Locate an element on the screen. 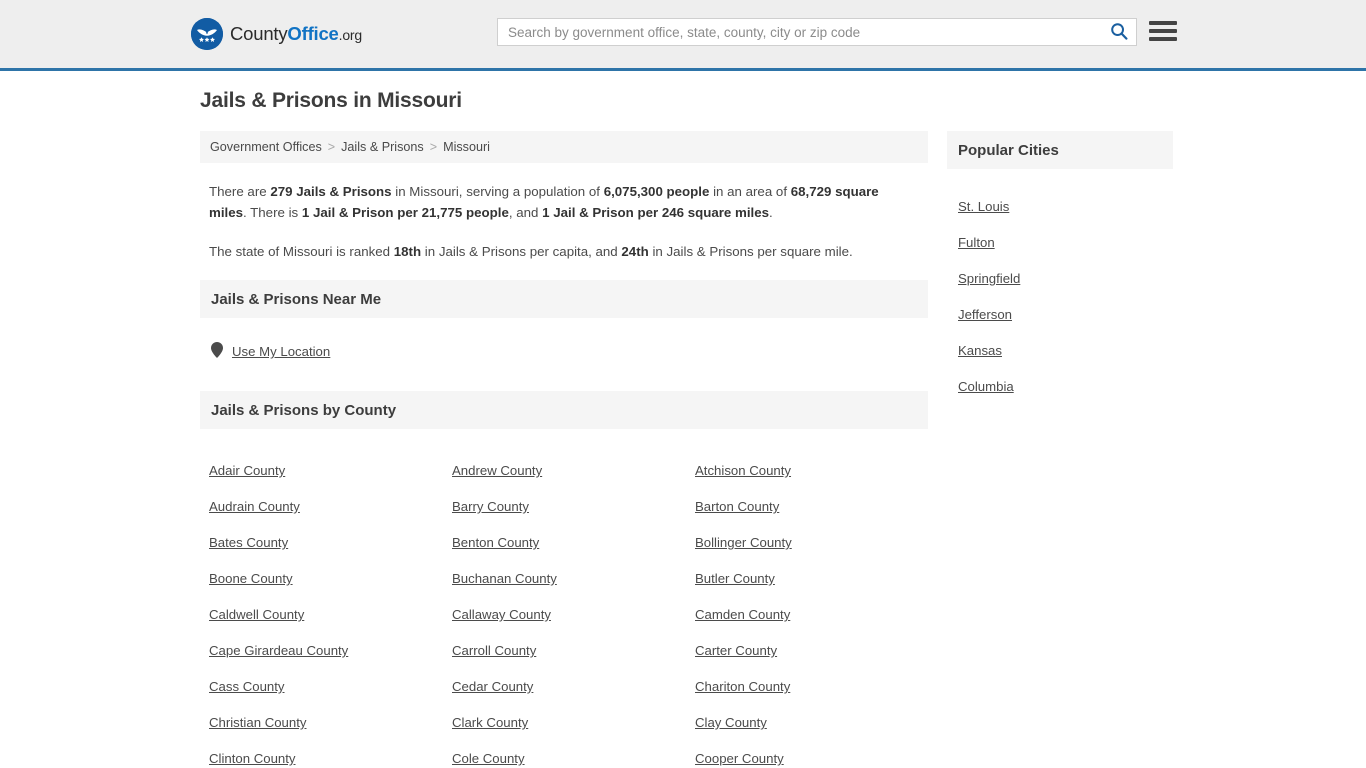 Image resolution: width=1366 pixels, height=768 pixels. popular-city-link: Kansas is located at coordinates (1065, 351).